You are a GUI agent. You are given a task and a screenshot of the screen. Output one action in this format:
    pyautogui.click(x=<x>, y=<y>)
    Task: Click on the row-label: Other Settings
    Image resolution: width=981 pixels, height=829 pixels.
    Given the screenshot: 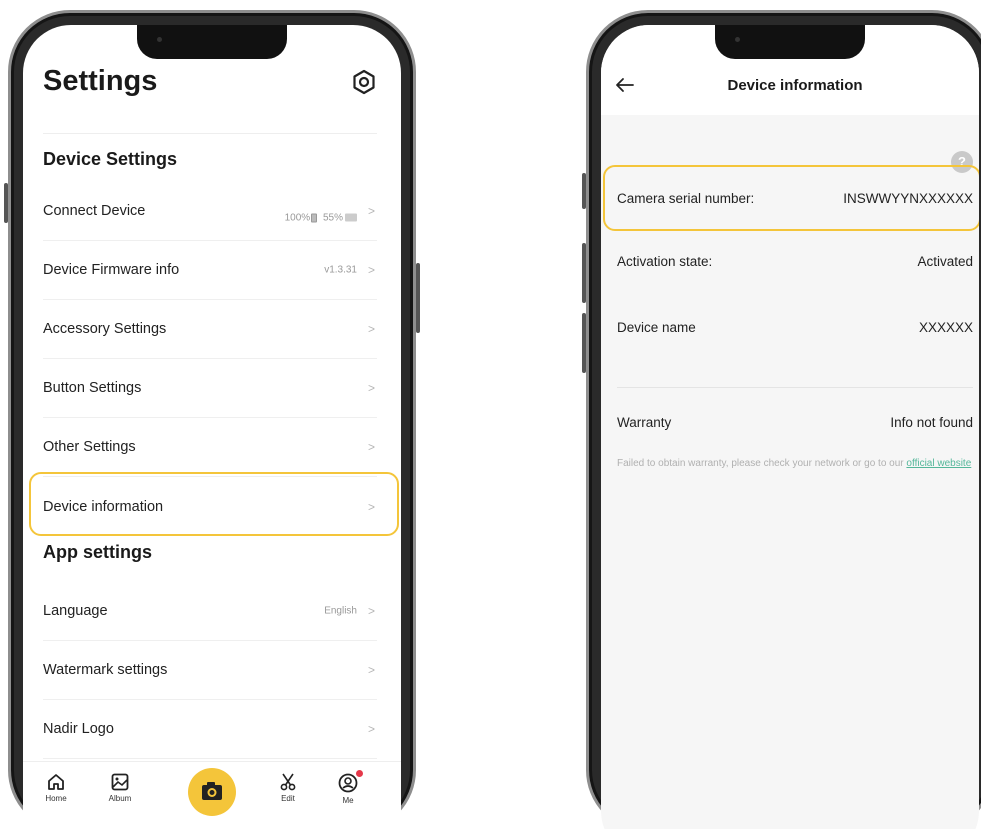 What is the action you would take?
    pyautogui.click(x=89, y=447)
    